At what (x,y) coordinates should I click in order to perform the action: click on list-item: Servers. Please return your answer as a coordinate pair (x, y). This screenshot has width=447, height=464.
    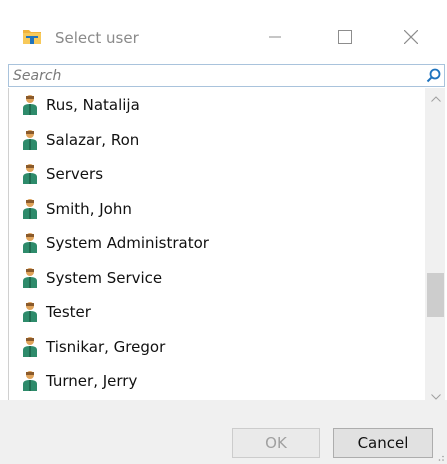
    Looking at the image, I should click on (214, 174).